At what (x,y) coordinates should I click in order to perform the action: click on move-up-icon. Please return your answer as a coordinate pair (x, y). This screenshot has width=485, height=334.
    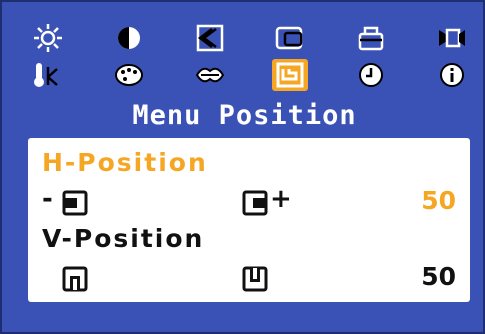
    Looking at the image, I should click on (75, 279).